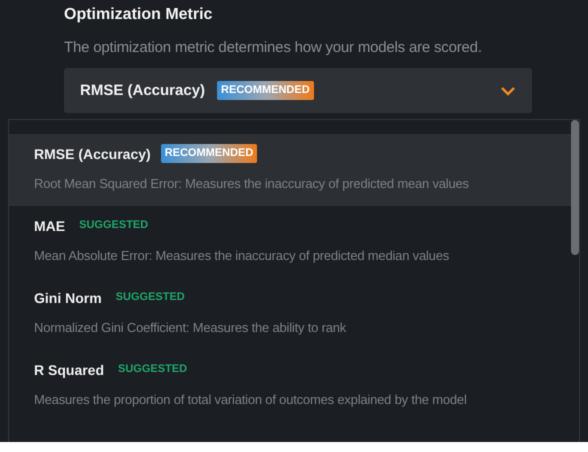 This screenshot has height=452, width=588. I want to click on field-label: Optimization Metric, so click(139, 15).